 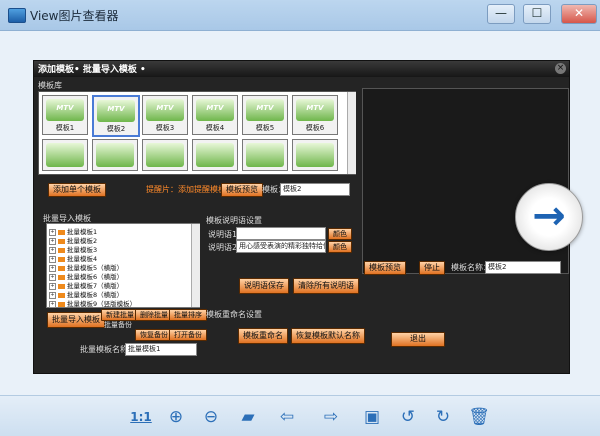 I want to click on delete-icon: 🗑, so click(x=479, y=417).